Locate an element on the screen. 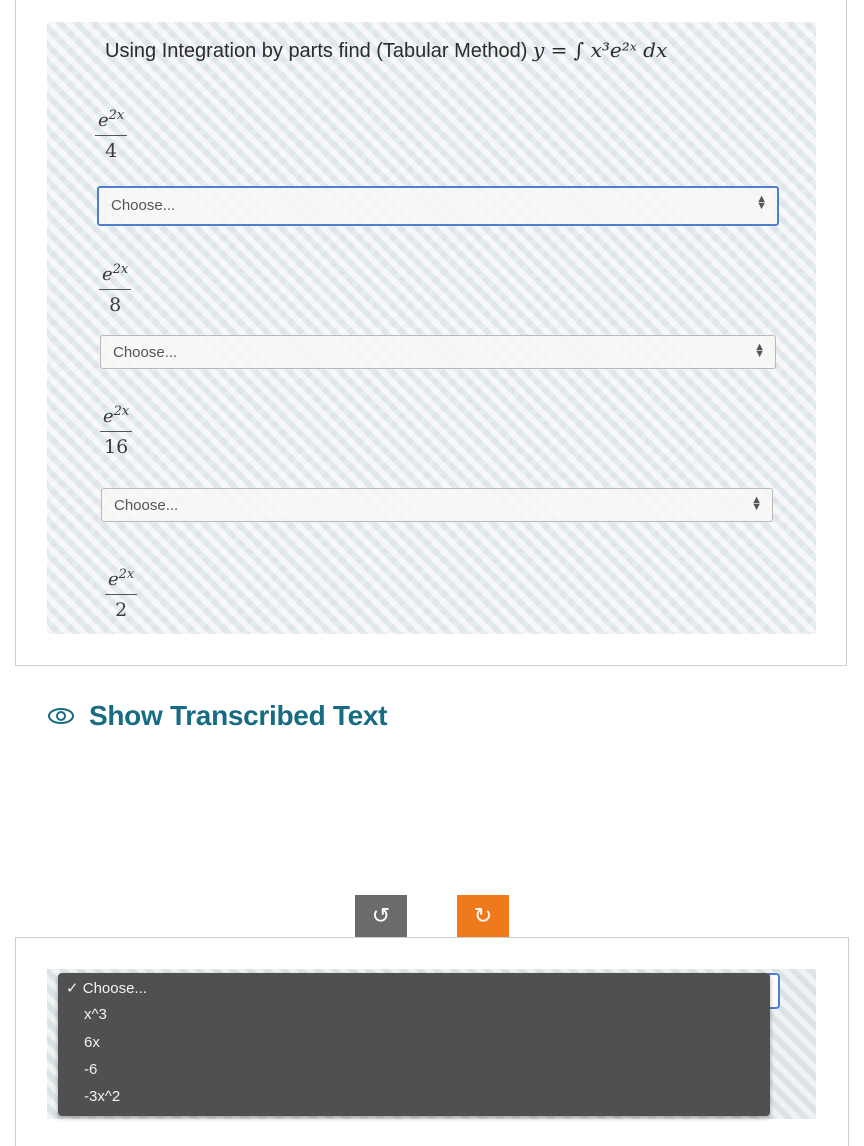 The width and height of the screenshot is (864, 1146). select-2: Choose... ▲ ▼ is located at coordinates (438, 352).